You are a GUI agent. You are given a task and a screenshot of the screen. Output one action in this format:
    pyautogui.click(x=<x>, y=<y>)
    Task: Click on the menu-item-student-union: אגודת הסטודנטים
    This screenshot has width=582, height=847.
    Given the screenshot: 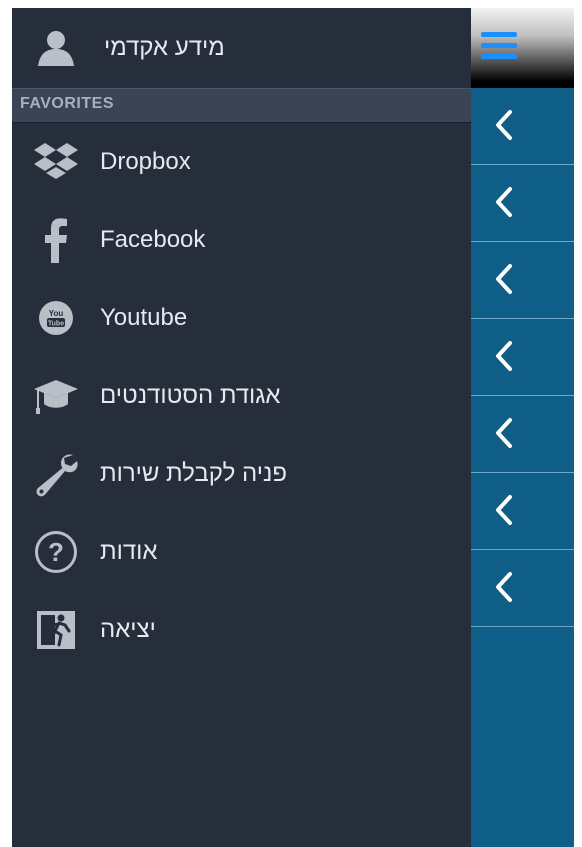 What is the action you would take?
    pyautogui.click(x=241, y=396)
    